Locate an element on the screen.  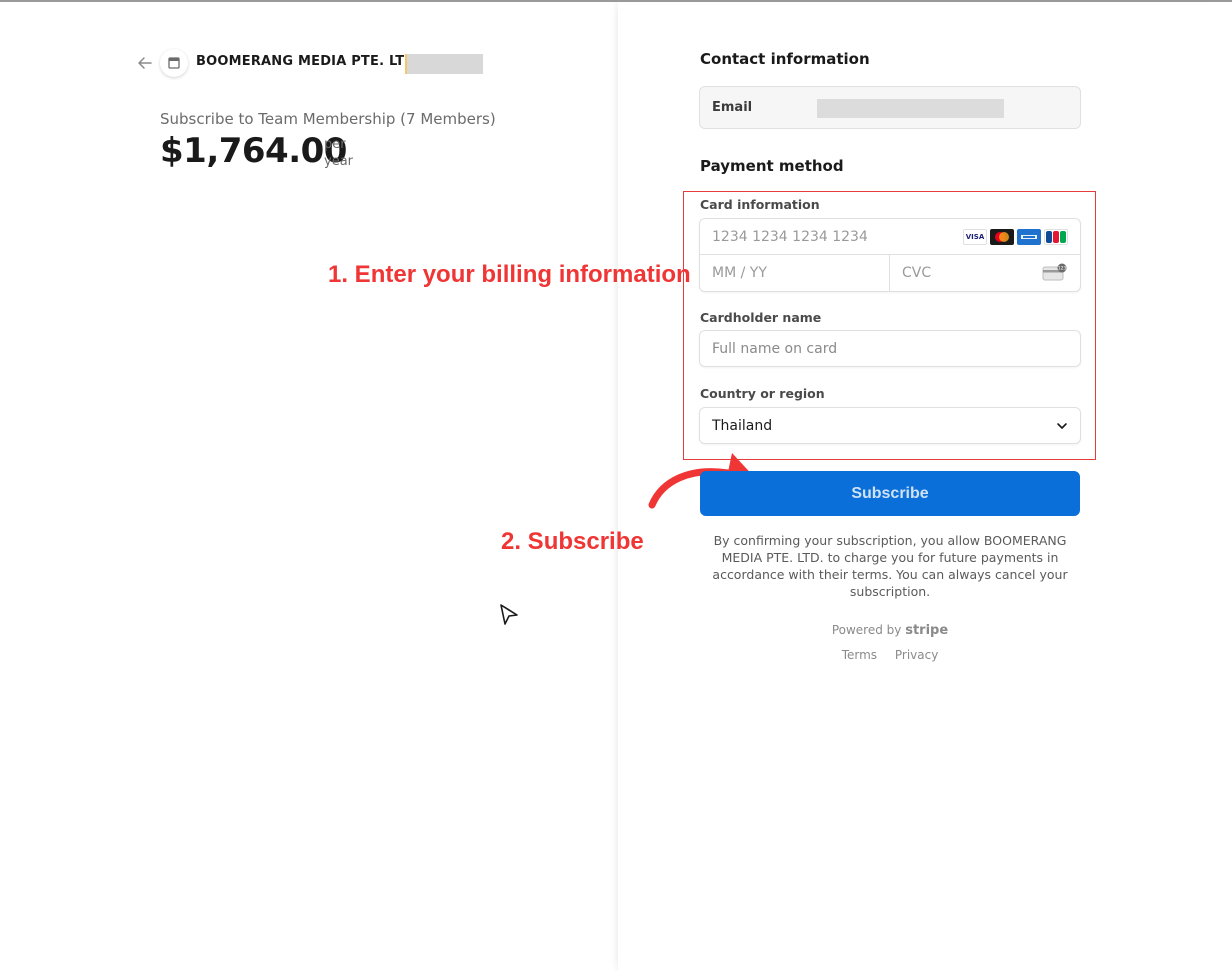
card-cvc-input: CVC 123 is located at coordinates (985, 273).